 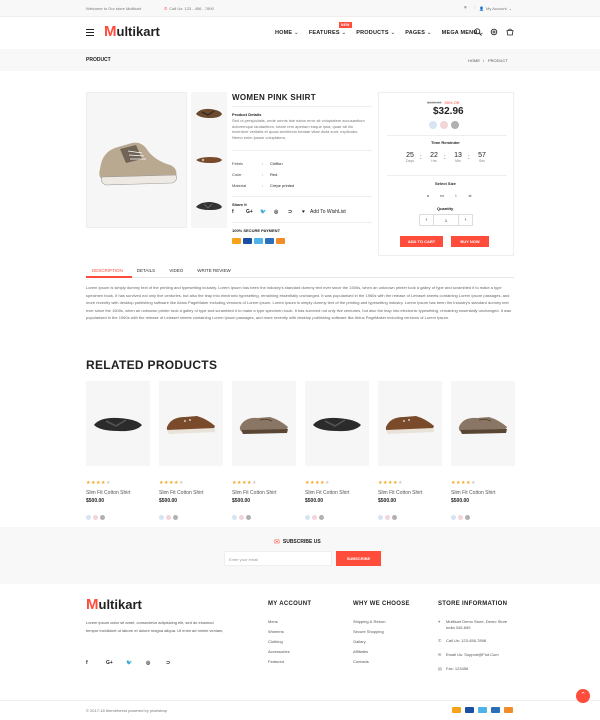 I want to click on my-account-link: 👤 My Account ⌄, so click(x=495, y=8).